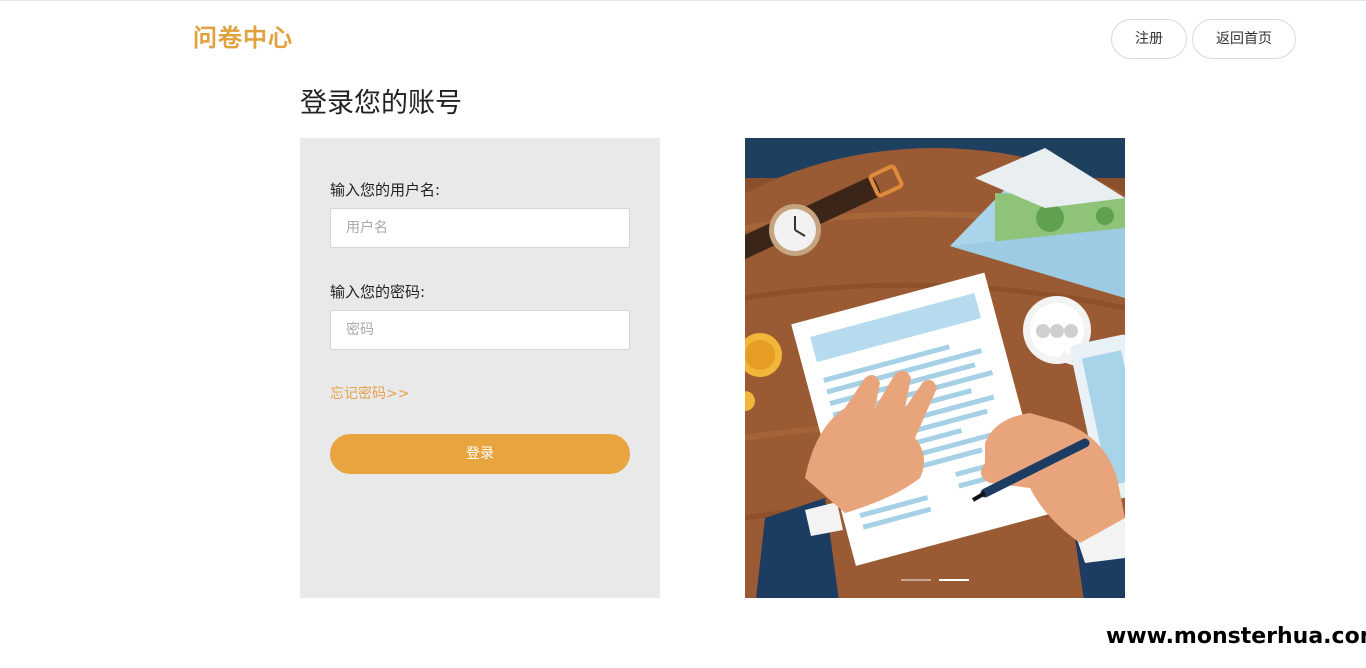 The image size is (1366, 668). What do you see at coordinates (385, 190) in the screenshot?
I see `username-label: 输入您的用户名:` at bounding box center [385, 190].